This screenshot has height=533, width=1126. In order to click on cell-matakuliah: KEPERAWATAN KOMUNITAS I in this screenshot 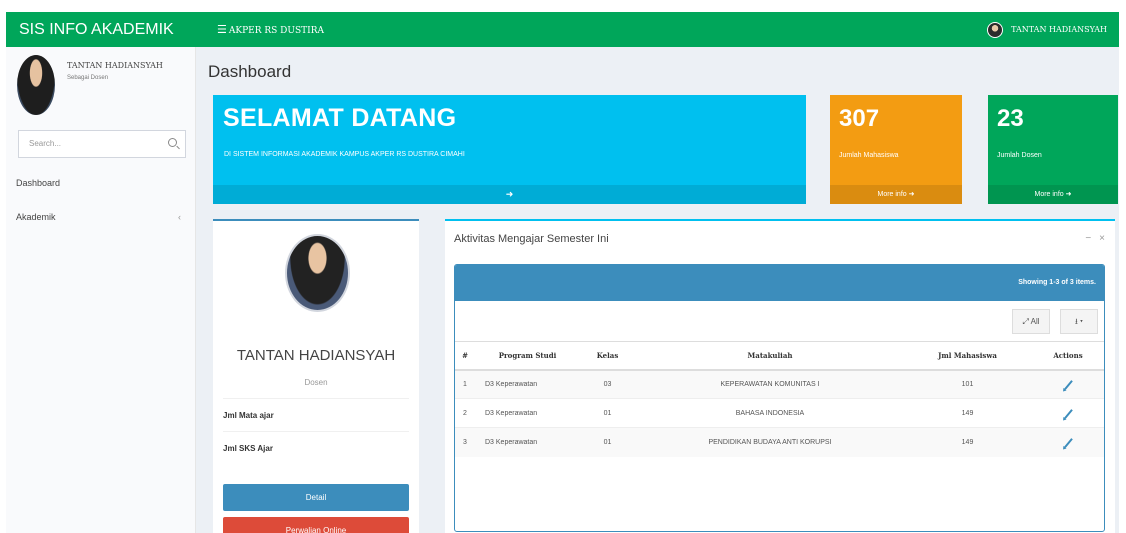, I will do `click(770, 384)`.